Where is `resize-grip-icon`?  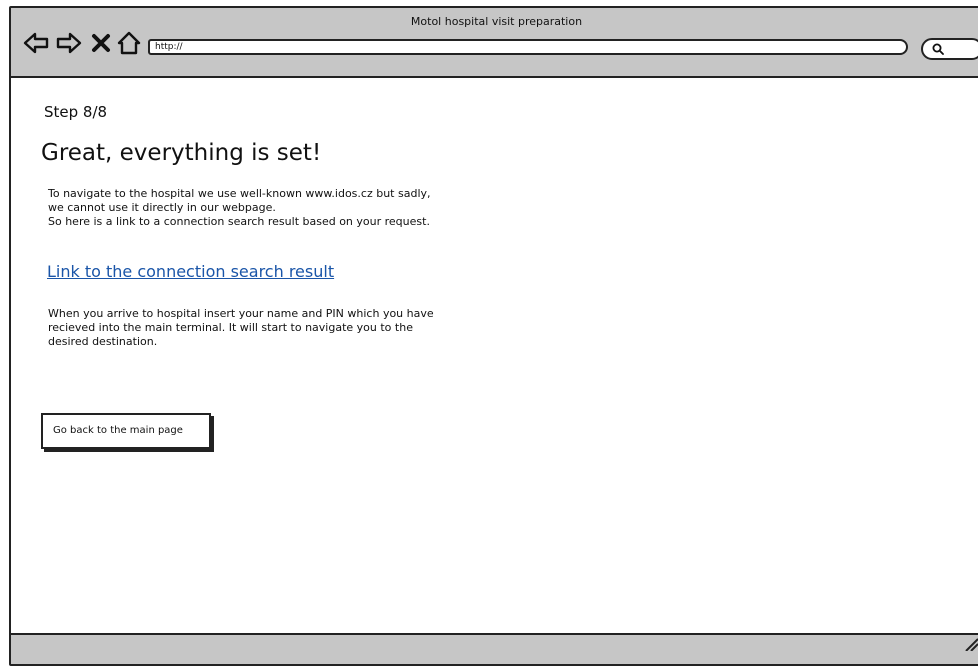 resize-grip-icon is located at coordinates (971, 644).